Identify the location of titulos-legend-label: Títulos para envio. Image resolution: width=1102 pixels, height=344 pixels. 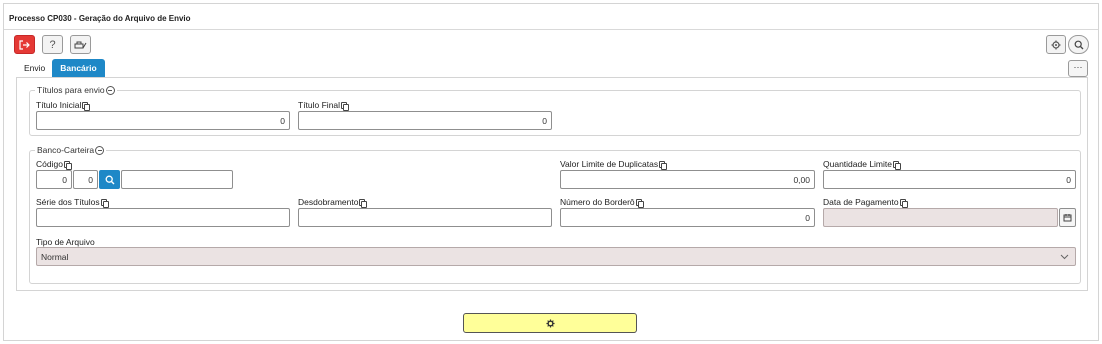
(71, 90).